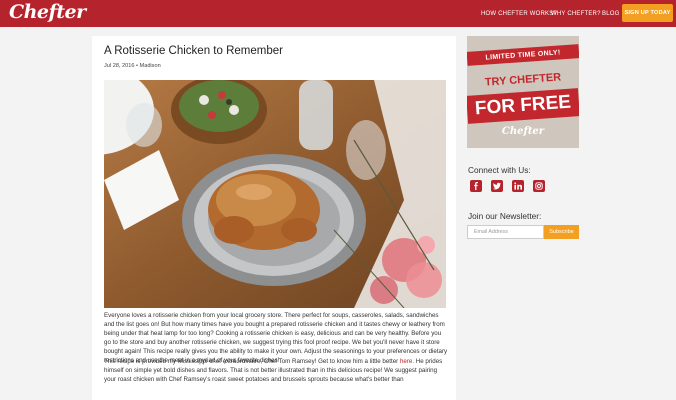 This screenshot has width=676, height=400. Describe the element at coordinates (576, 13) in the screenshot. I see `nav-why-chefter: WHY CHEFTER?` at that location.